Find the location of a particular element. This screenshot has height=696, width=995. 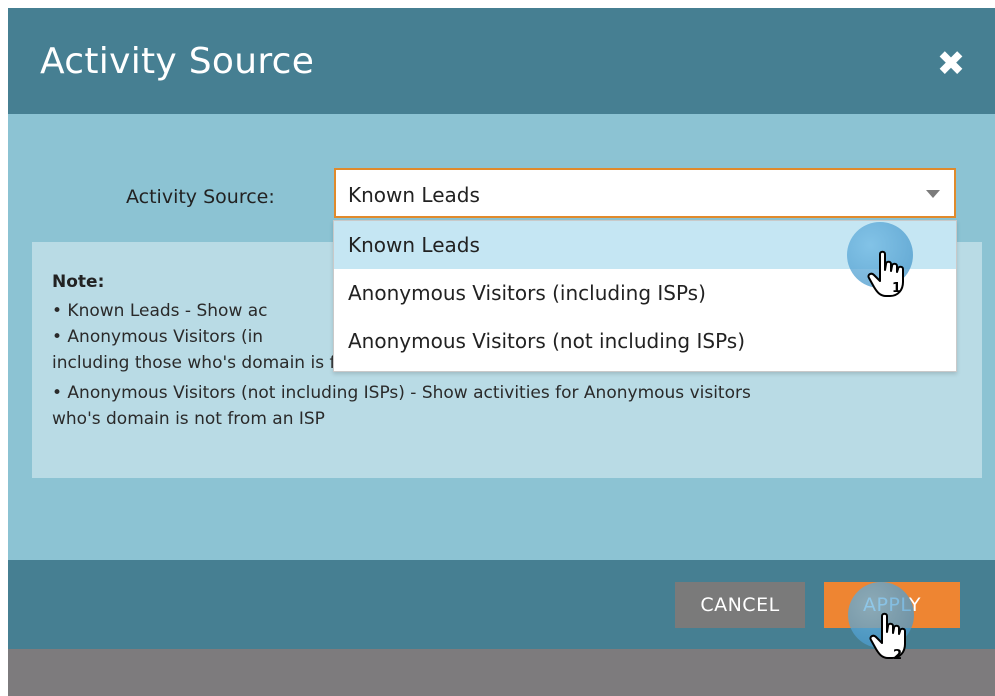

dialog-title: Activity Source is located at coordinates (177, 61).